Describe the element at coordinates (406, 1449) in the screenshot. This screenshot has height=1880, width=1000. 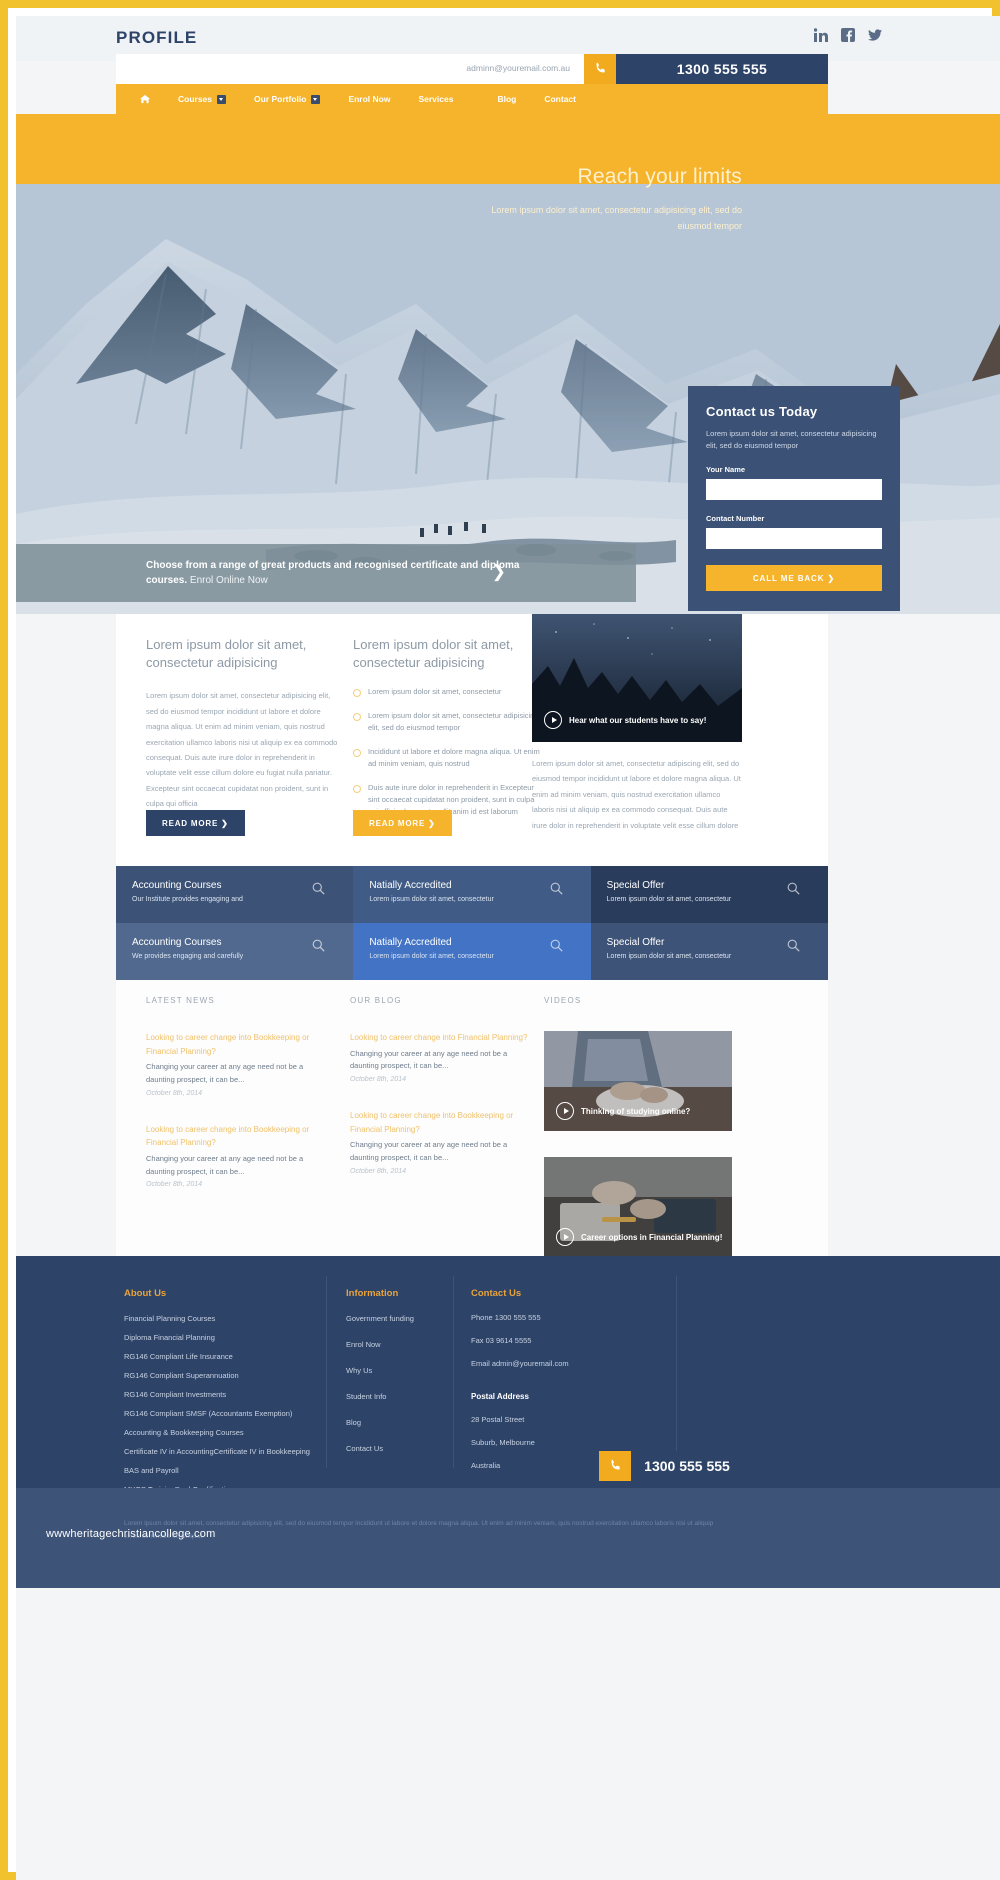
I see `footer-link: Contact Us` at that location.